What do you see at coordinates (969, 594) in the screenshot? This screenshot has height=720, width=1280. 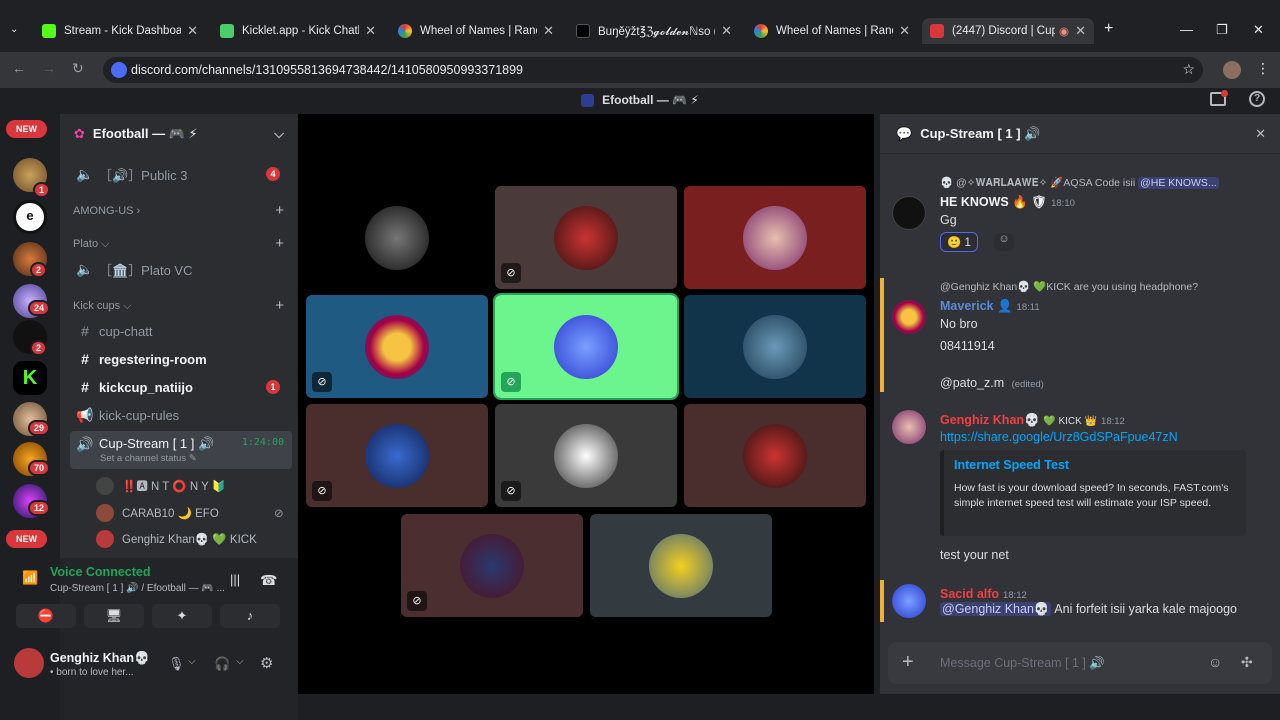 I see `message-author: Sacid alfo` at bounding box center [969, 594].